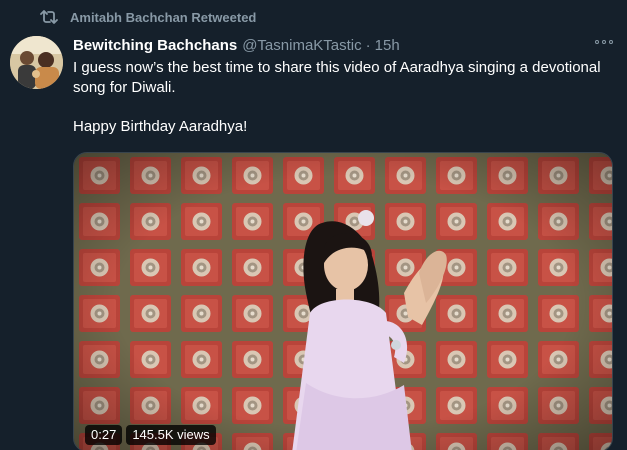 This screenshot has width=627, height=450. I want to click on retweet-context: Amitabh Bachchan Retweeted, so click(148, 17).